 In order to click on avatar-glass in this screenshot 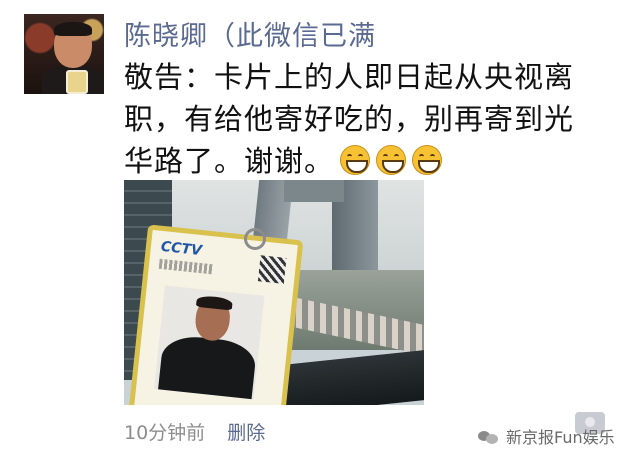, I will do `click(77, 82)`.